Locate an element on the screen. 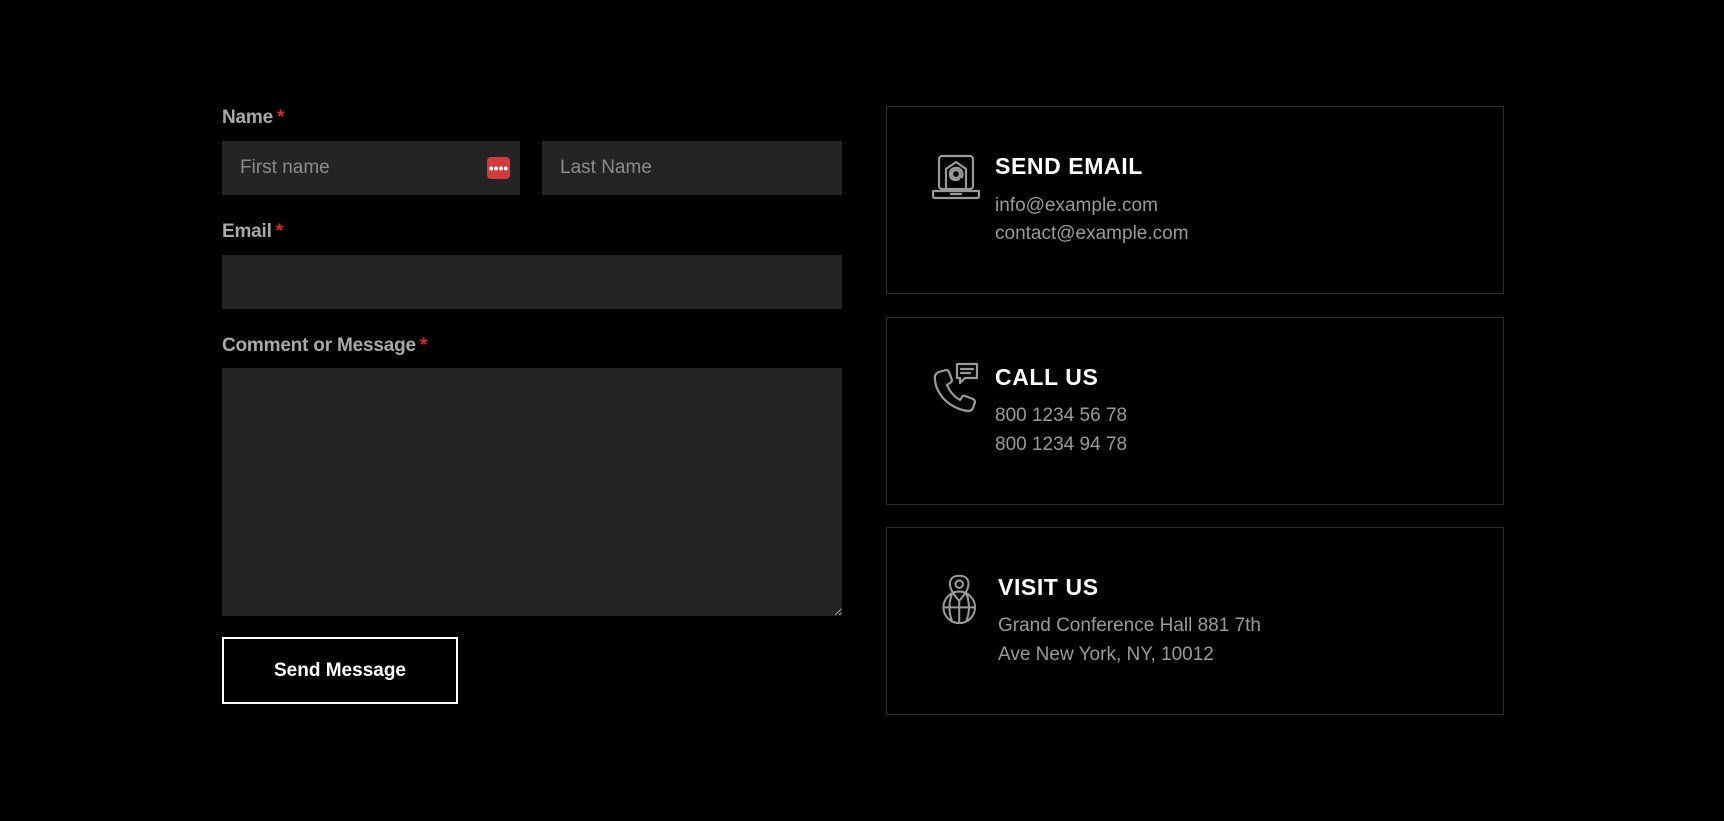  laptop-email-icon is located at coordinates (956, 177).